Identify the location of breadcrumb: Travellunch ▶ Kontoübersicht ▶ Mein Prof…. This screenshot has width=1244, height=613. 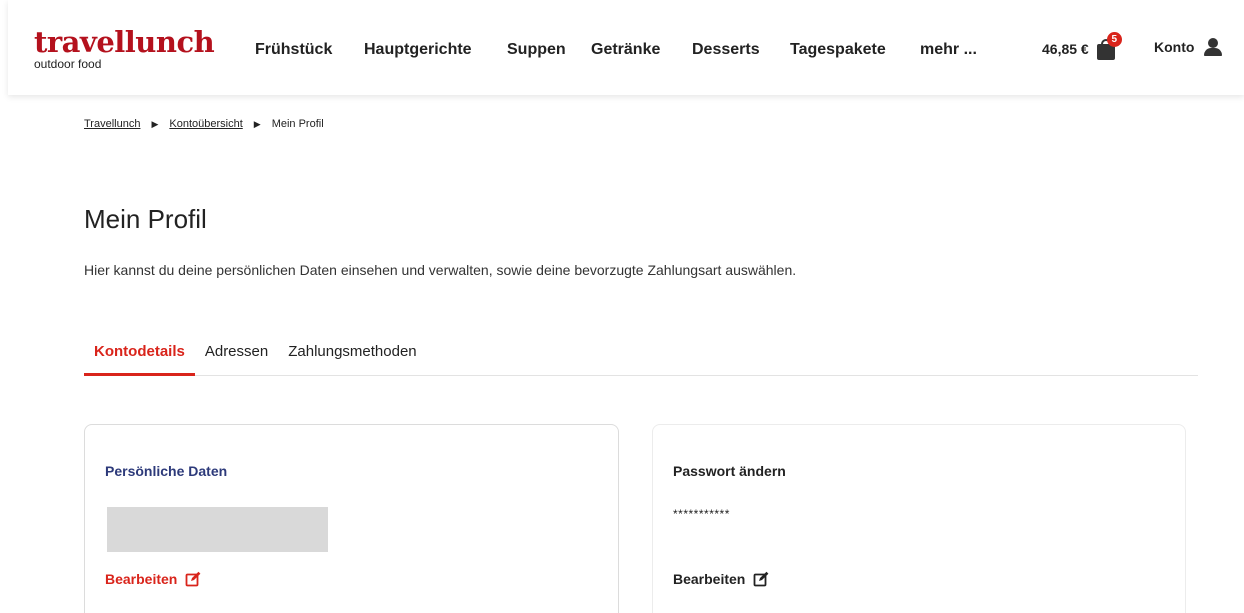
(204, 124).